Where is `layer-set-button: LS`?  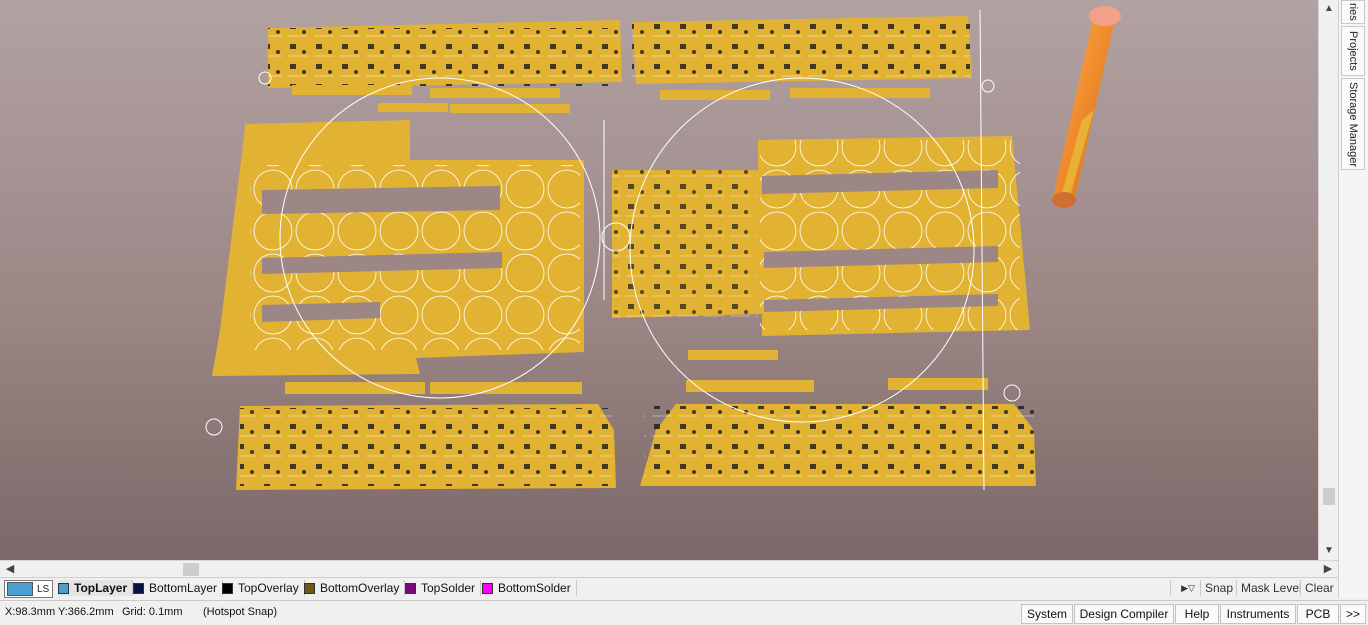 layer-set-button: LS is located at coordinates (28, 589).